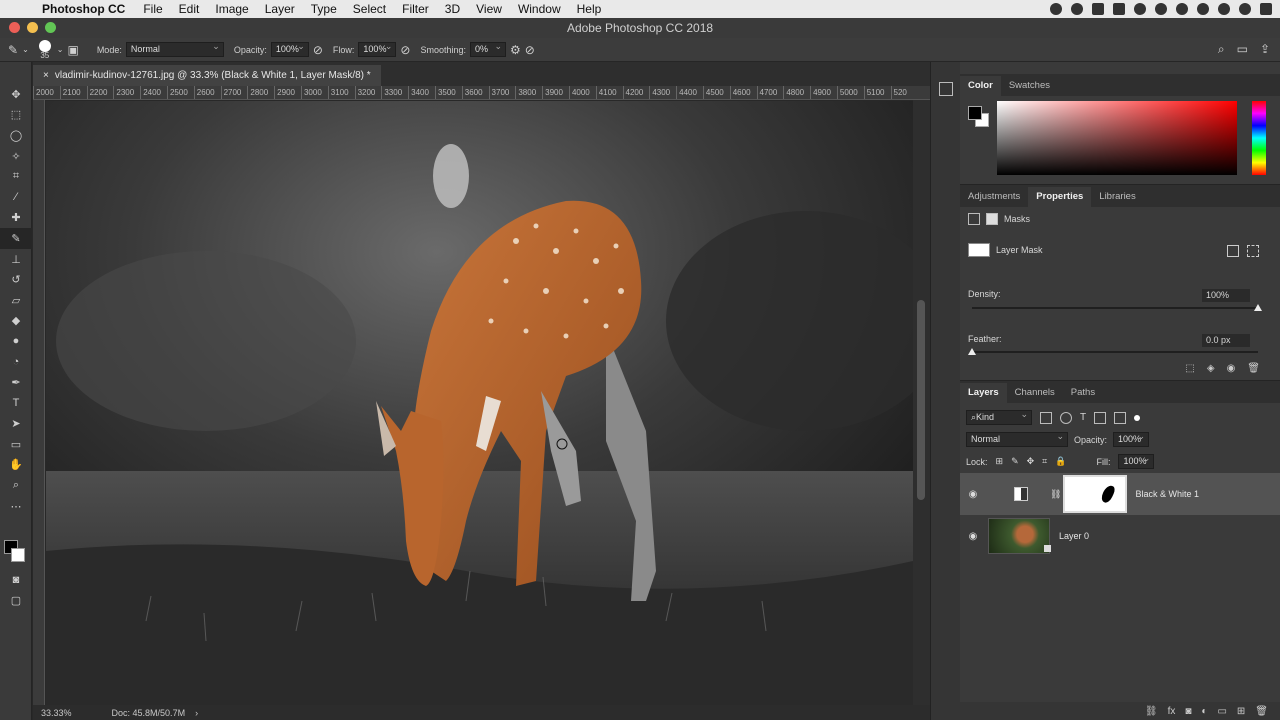 The height and width of the screenshot is (720, 1280). What do you see at coordinates (489, 9) in the screenshot?
I see `menu-view: View` at bounding box center [489, 9].